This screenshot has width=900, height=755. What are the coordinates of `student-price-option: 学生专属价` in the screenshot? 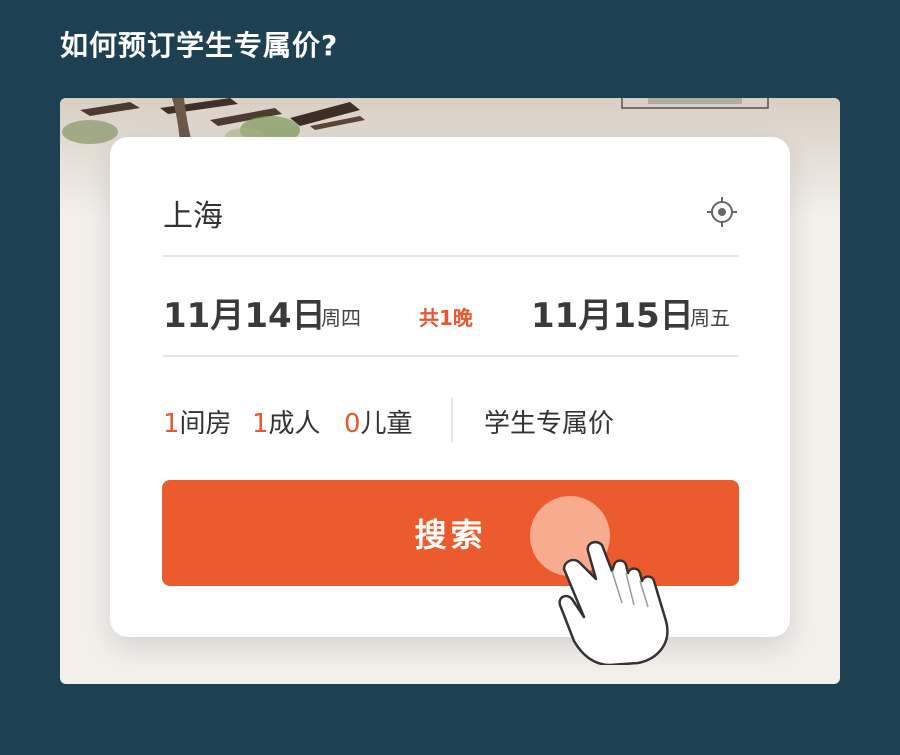 It's located at (549, 421).